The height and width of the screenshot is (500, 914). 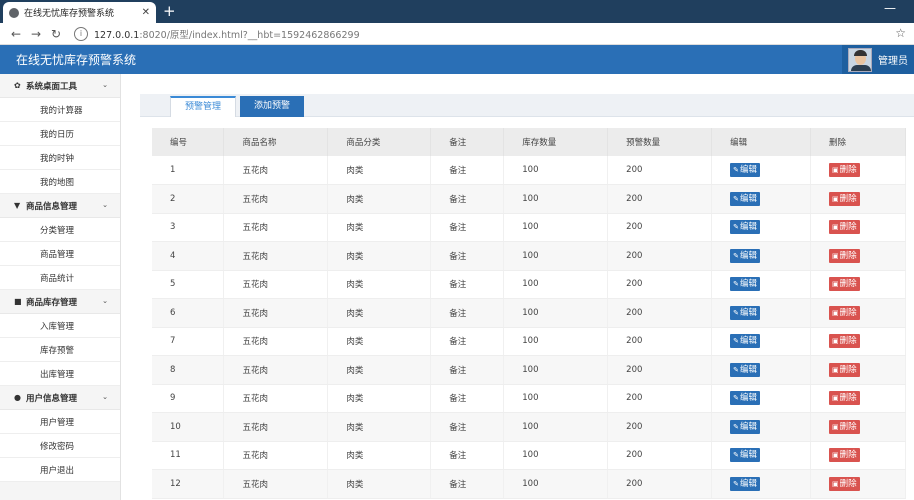 I want to click on sidebar-group-inventory: ■ 商品库存管理 ⌄, so click(x=60, y=302).